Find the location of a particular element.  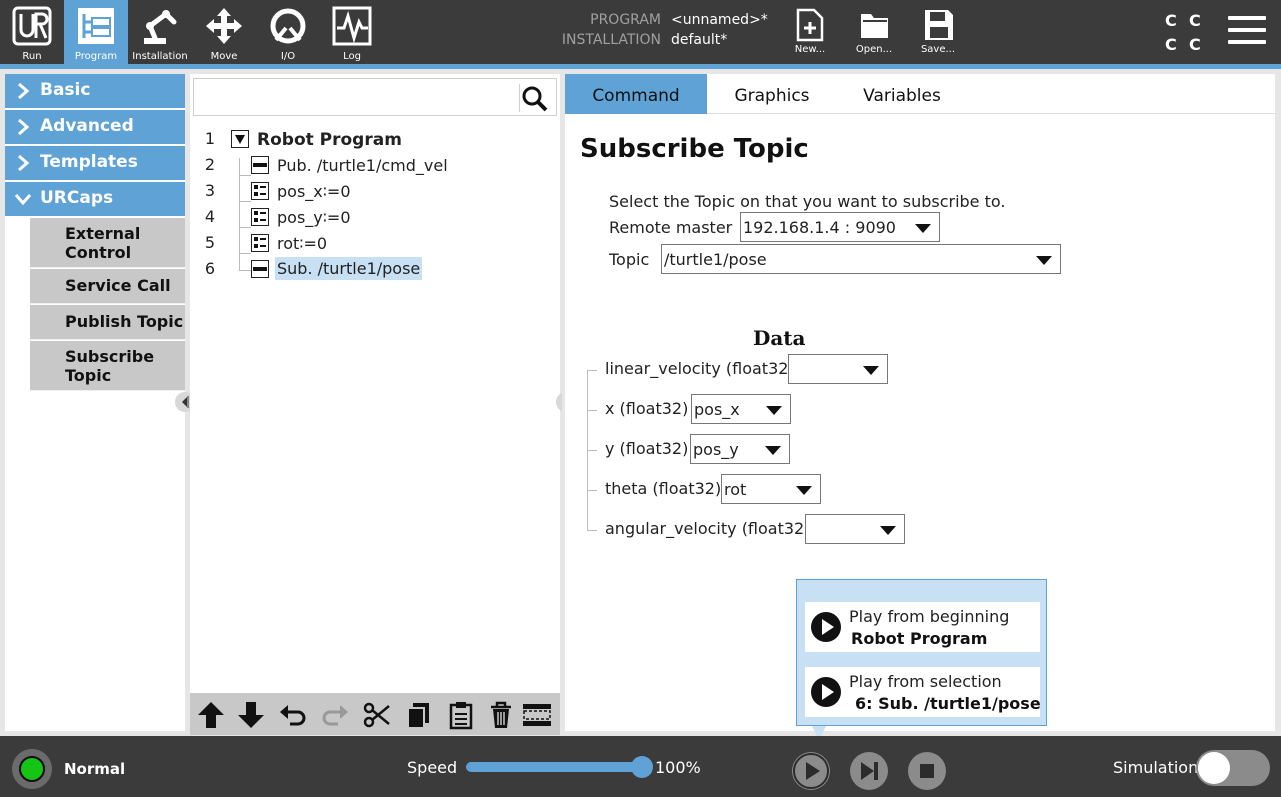

category-basic: Basic is located at coordinates (95, 91).